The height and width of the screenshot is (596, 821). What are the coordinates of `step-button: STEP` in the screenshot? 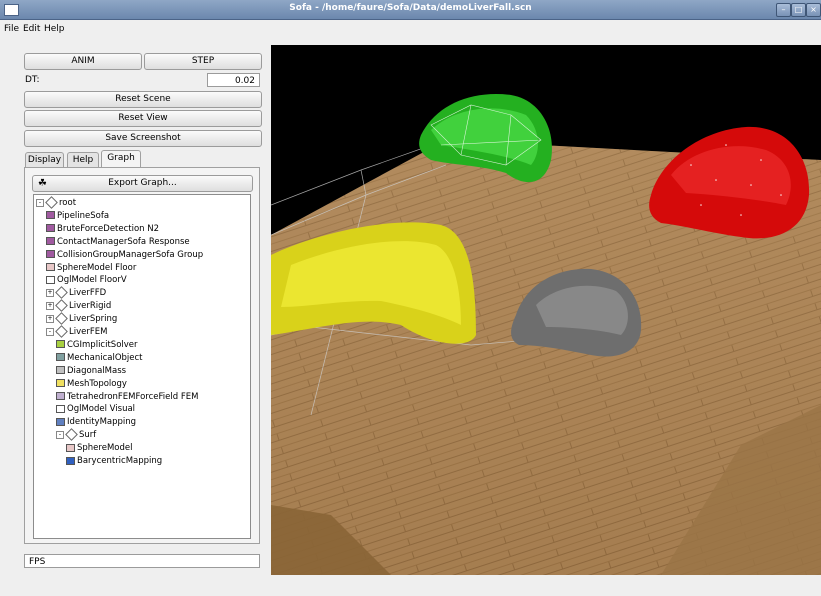 It's located at (203, 61).